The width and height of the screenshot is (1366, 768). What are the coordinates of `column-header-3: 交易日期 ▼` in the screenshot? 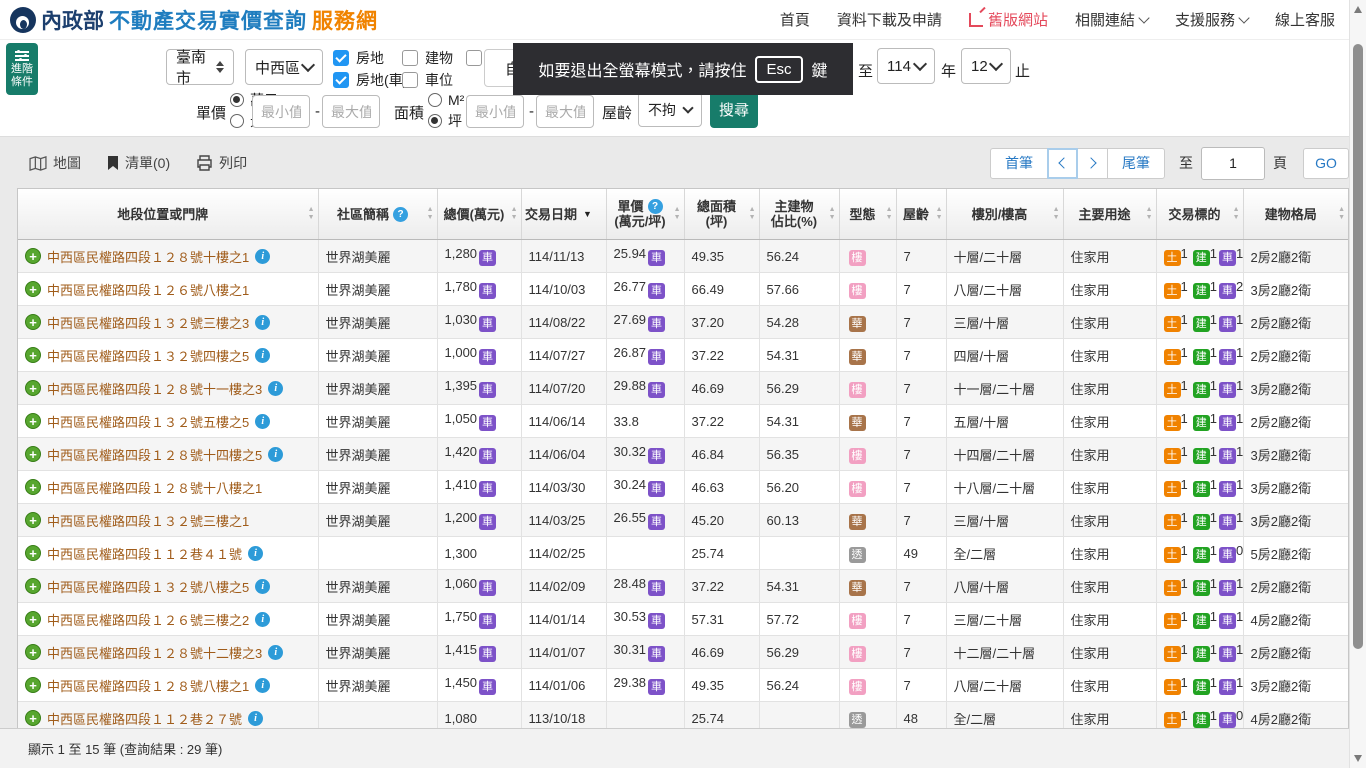 It's located at (564, 214).